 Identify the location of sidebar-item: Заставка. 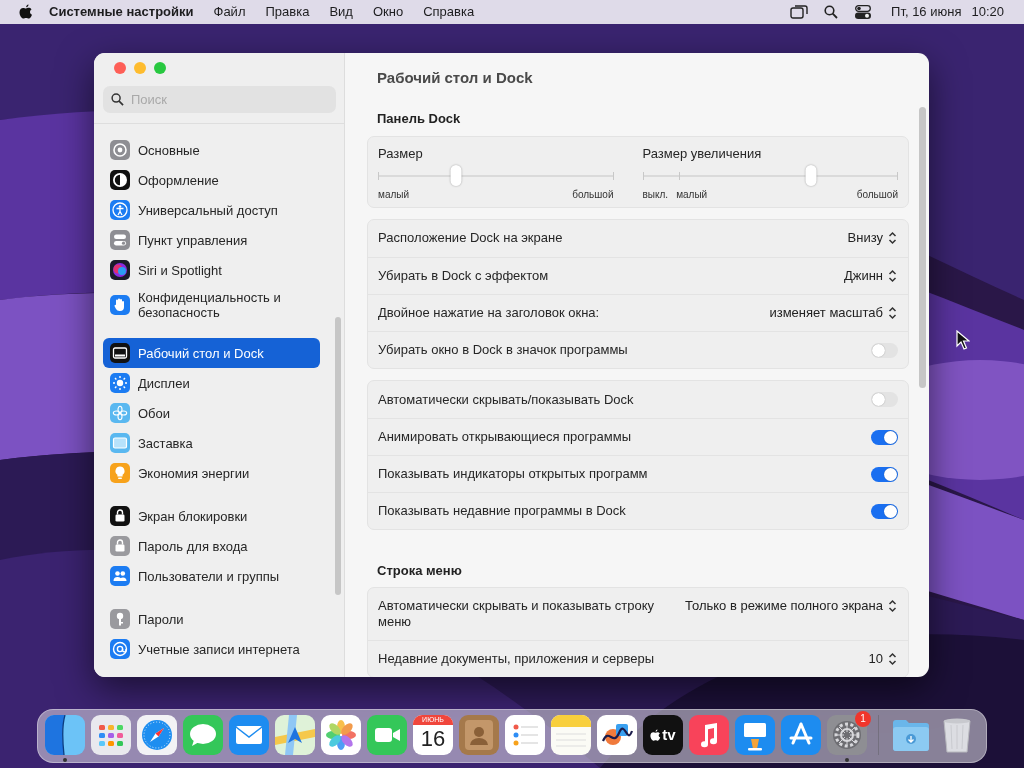
(211, 443).